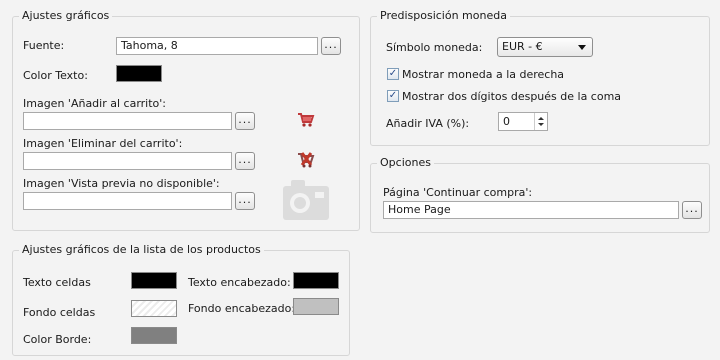 The height and width of the screenshot is (360, 720). Describe the element at coordinates (316, 306) in the screenshot. I see `header-bg-color-swatch` at that location.